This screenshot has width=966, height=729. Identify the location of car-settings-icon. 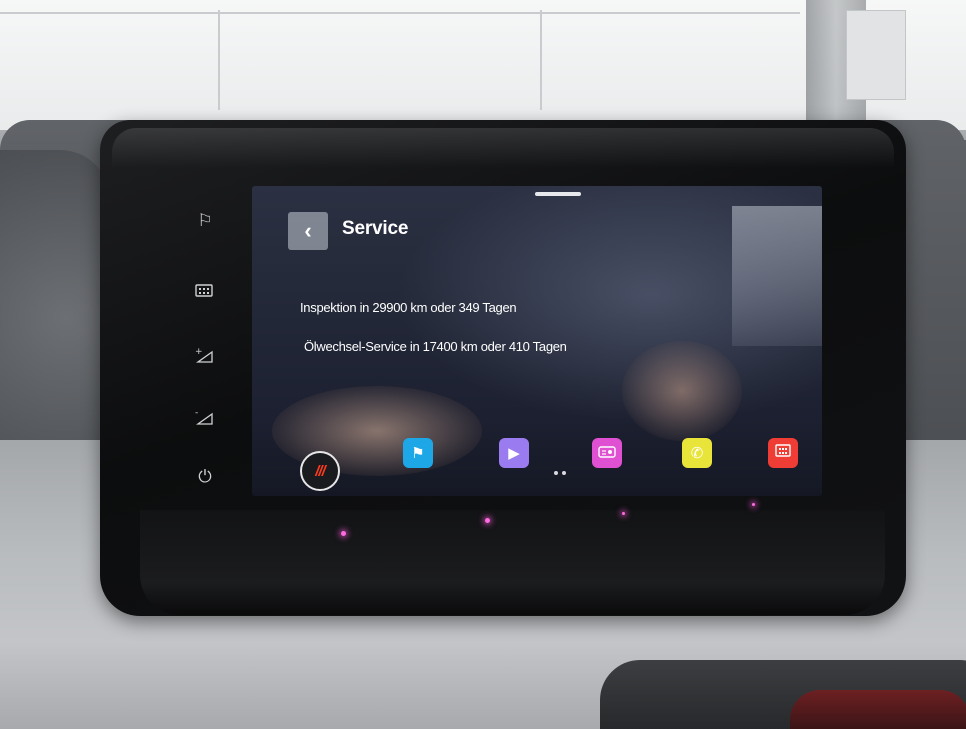
(783, 453).